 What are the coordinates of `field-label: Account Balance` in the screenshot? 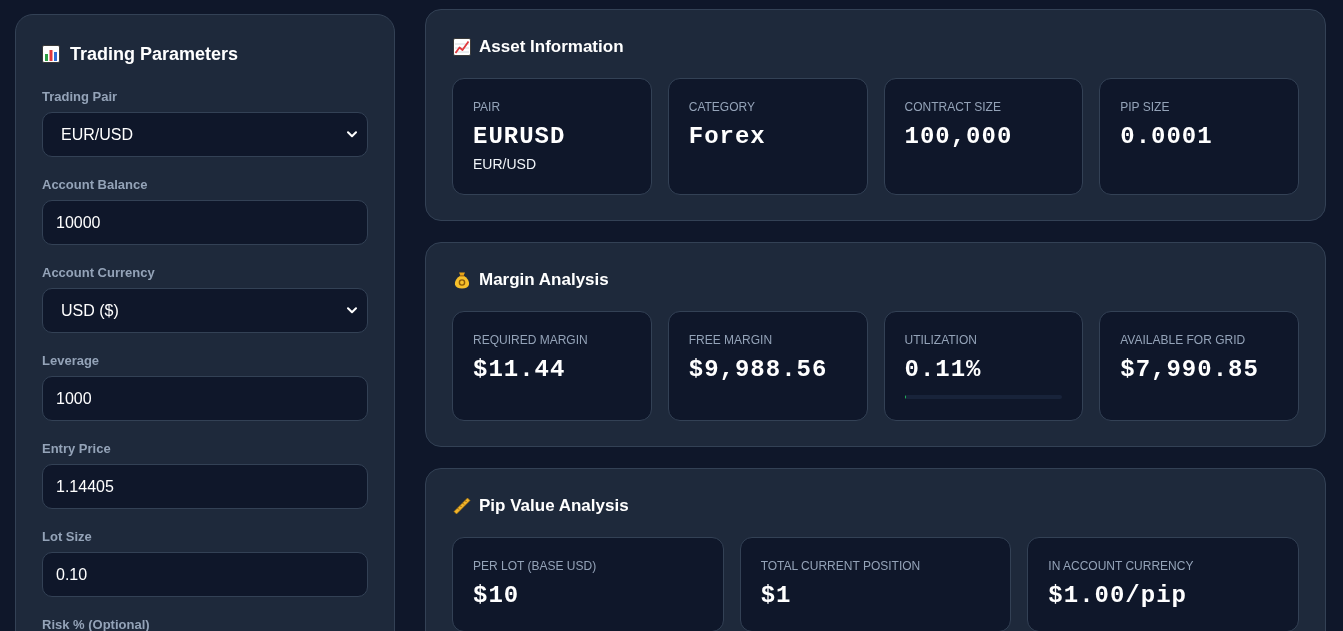 It's located at (95, 185).